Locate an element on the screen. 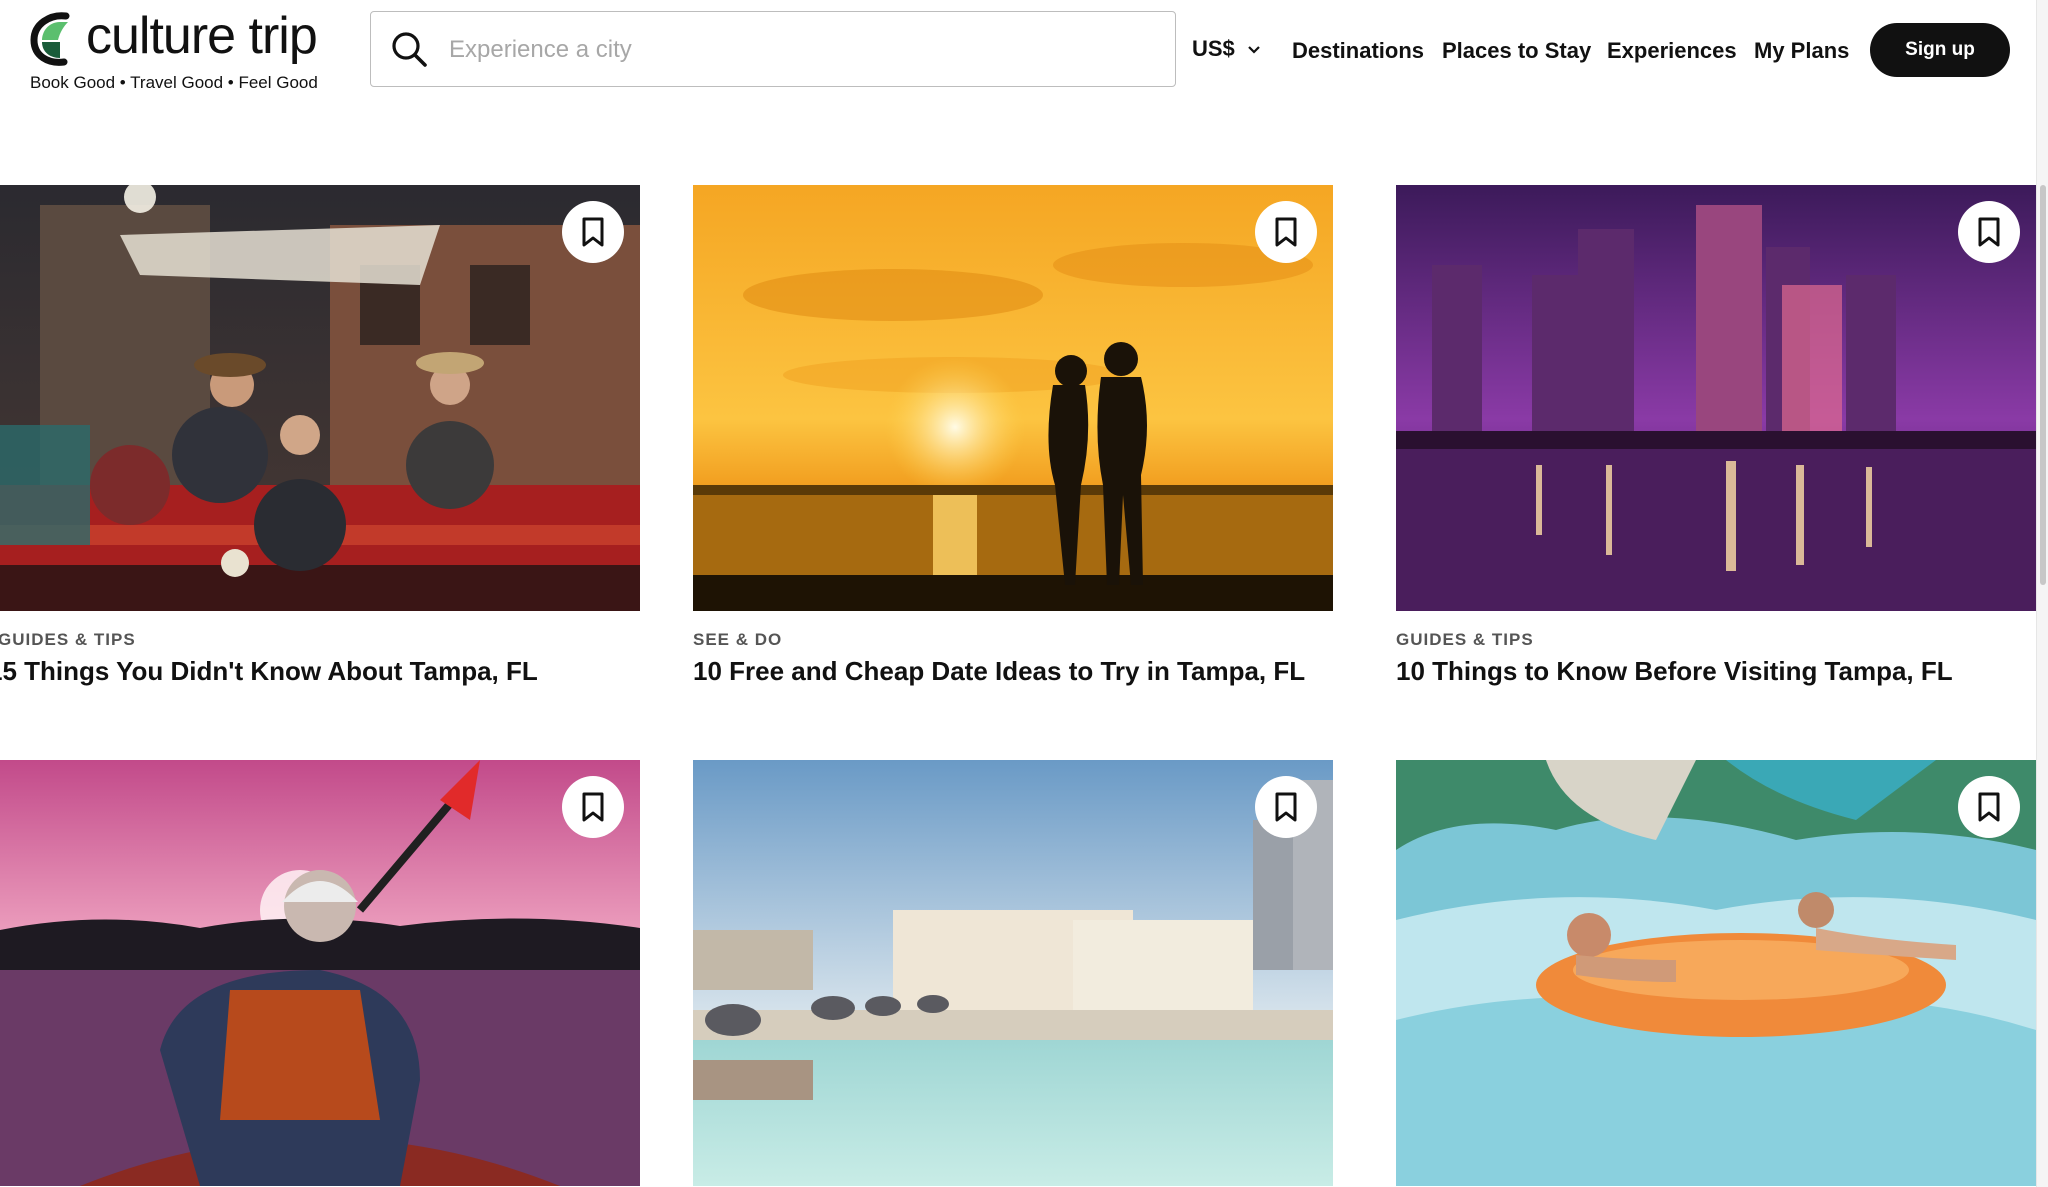  article-image-sunset-couple is located at coordinates (1013, 398).